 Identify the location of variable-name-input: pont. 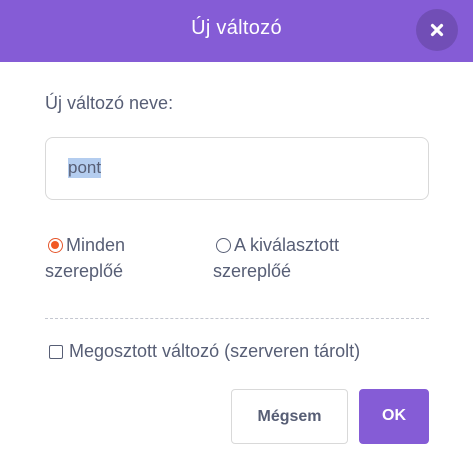
(237, 168).